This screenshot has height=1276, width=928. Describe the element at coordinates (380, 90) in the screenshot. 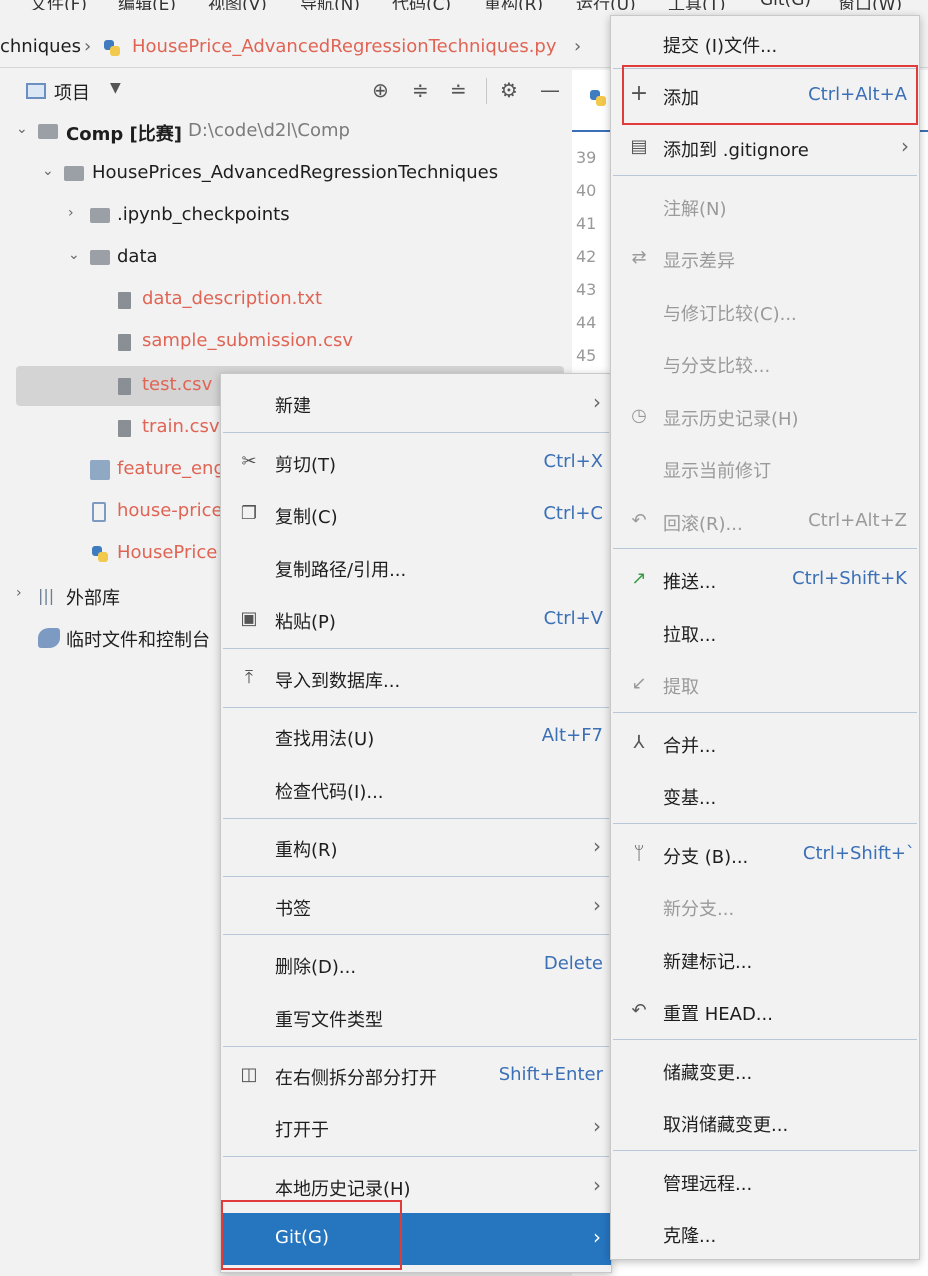

I see `locate-icon: ⊕` at that location.